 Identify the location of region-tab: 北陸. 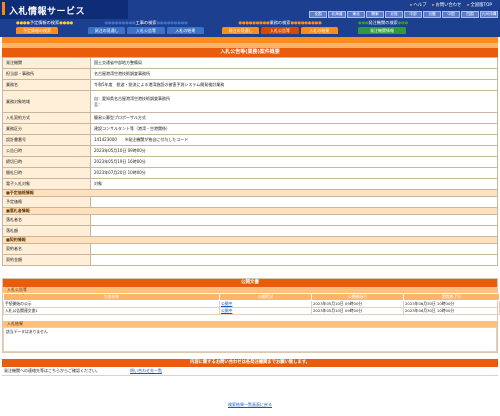
(394, 14).